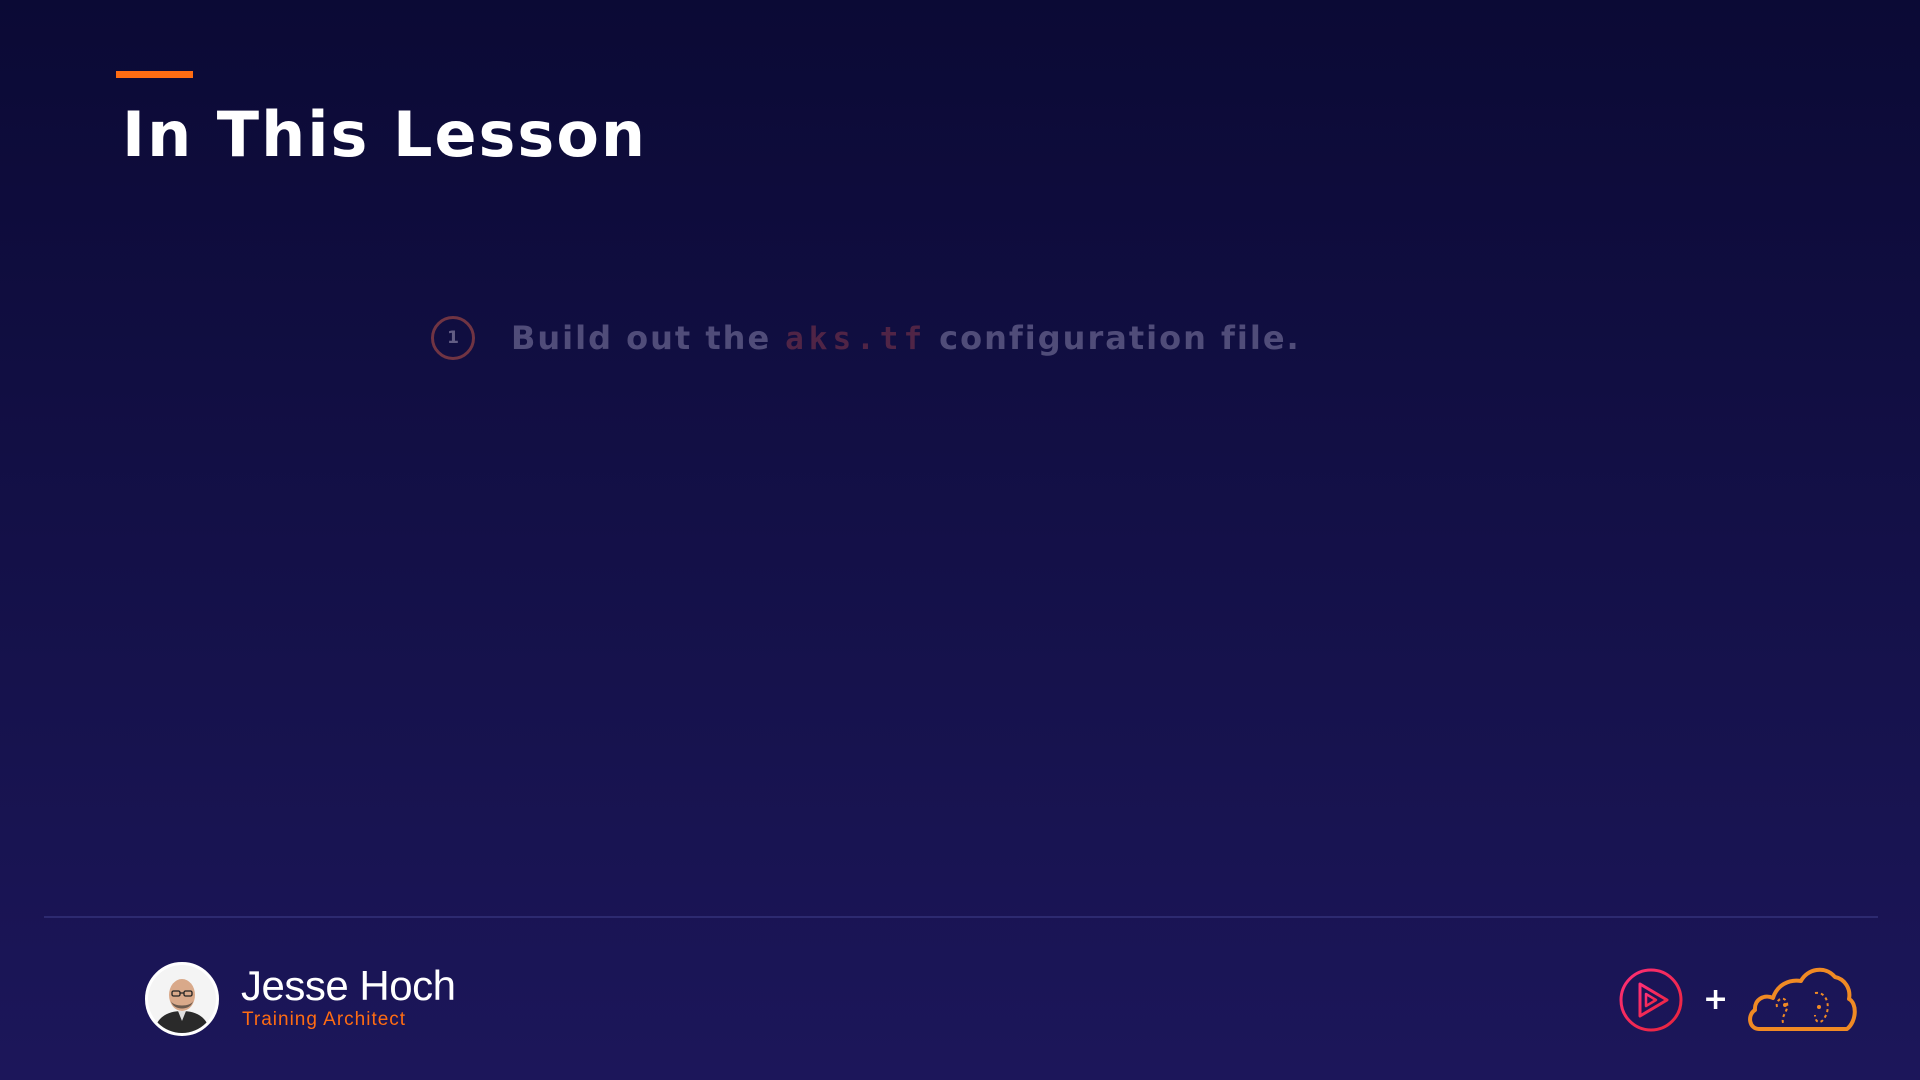 Image resolution: width=1920 pixels, height=1080 pixels. Describe the element at coordinates (1716, 999) in the screenshot. I see `plus-sign: +` at that location.